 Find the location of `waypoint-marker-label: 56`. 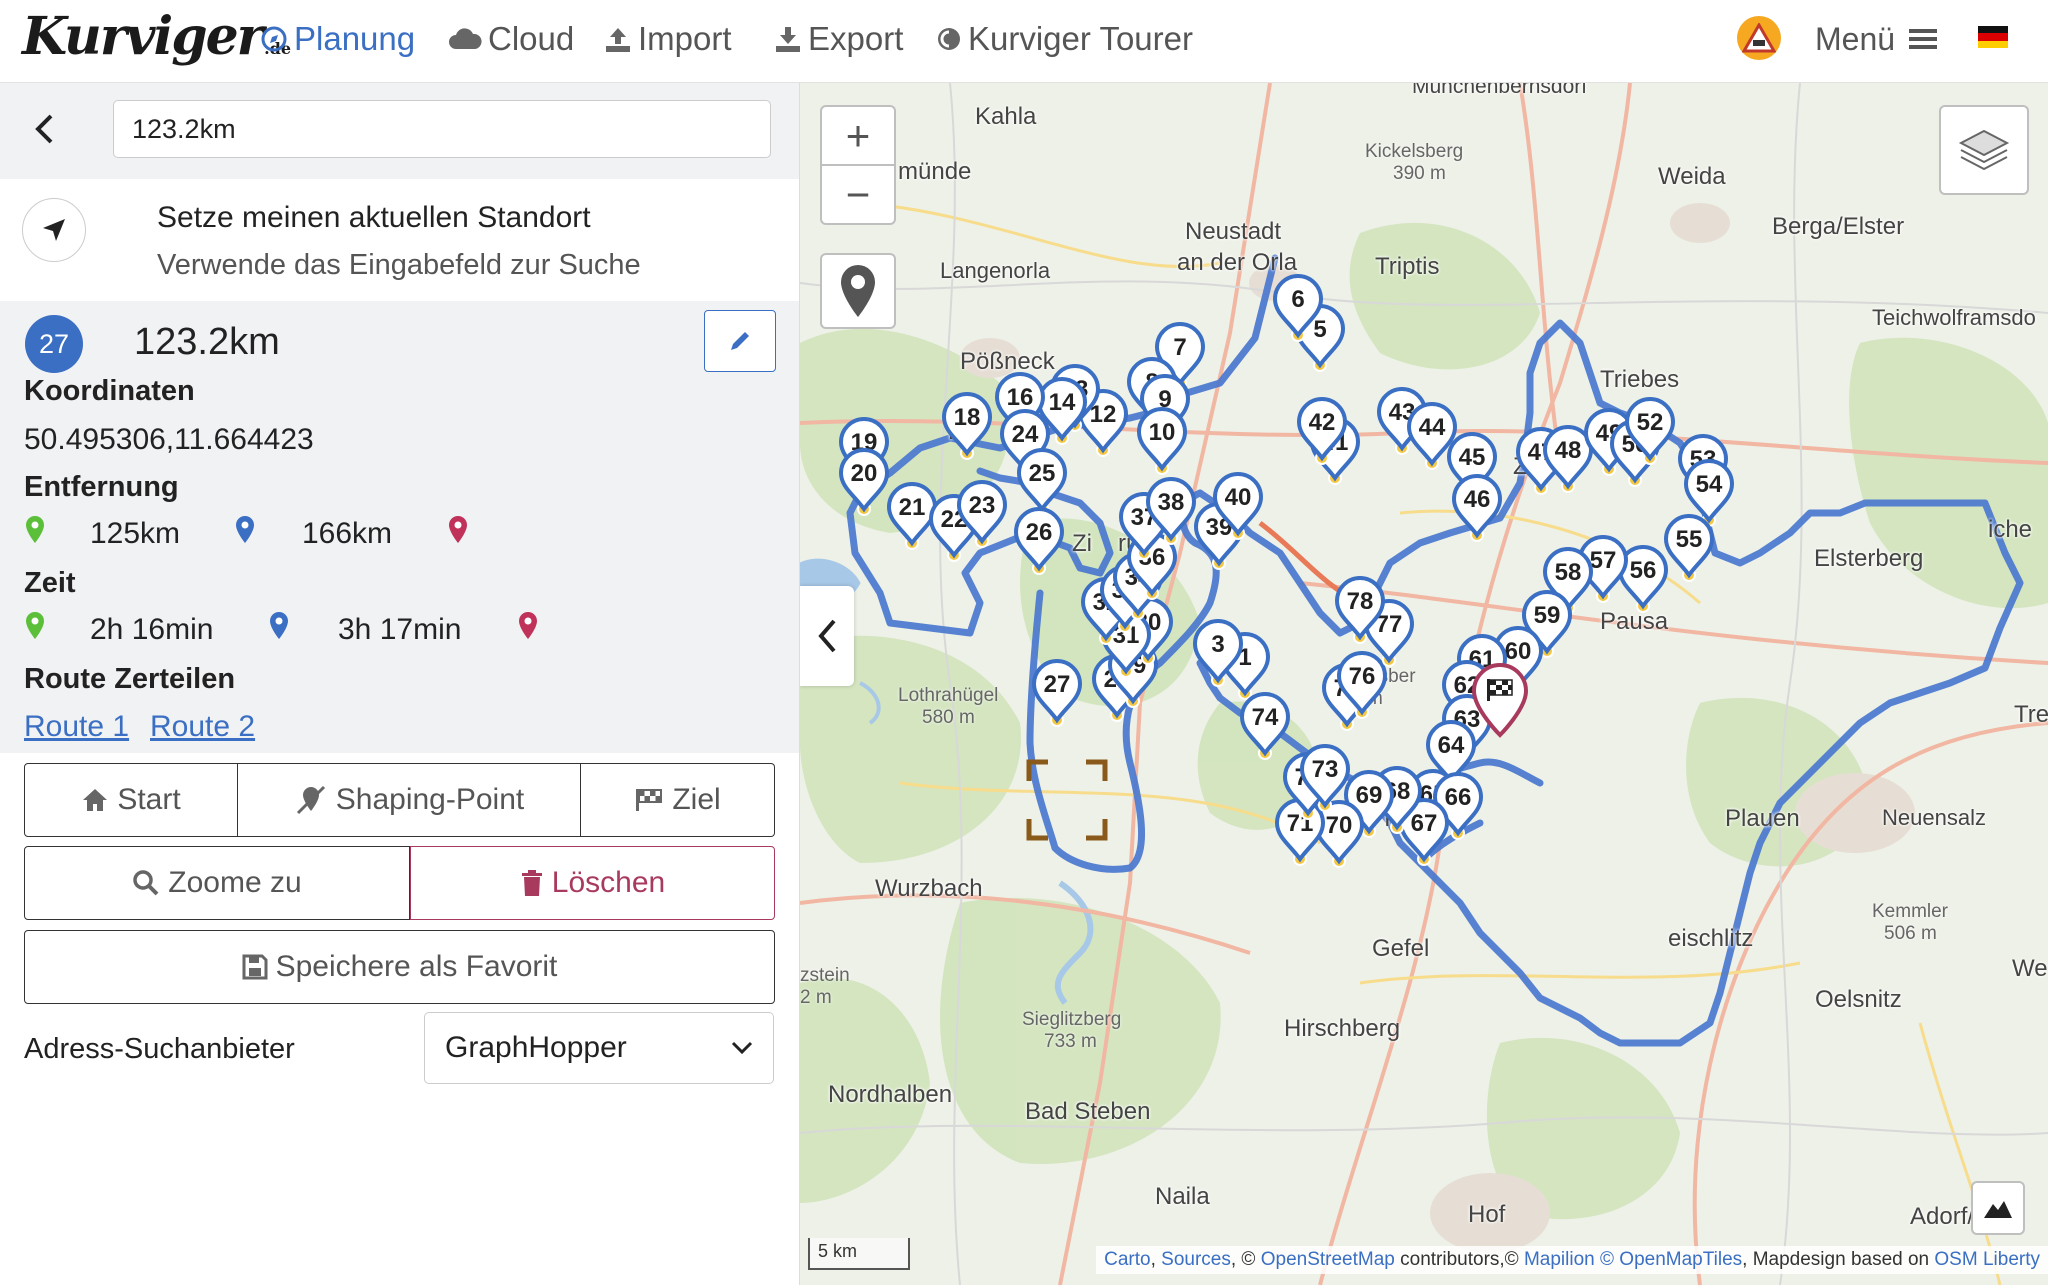

waypoint-marker-label: 56 is located at coordinates (1643, 570).